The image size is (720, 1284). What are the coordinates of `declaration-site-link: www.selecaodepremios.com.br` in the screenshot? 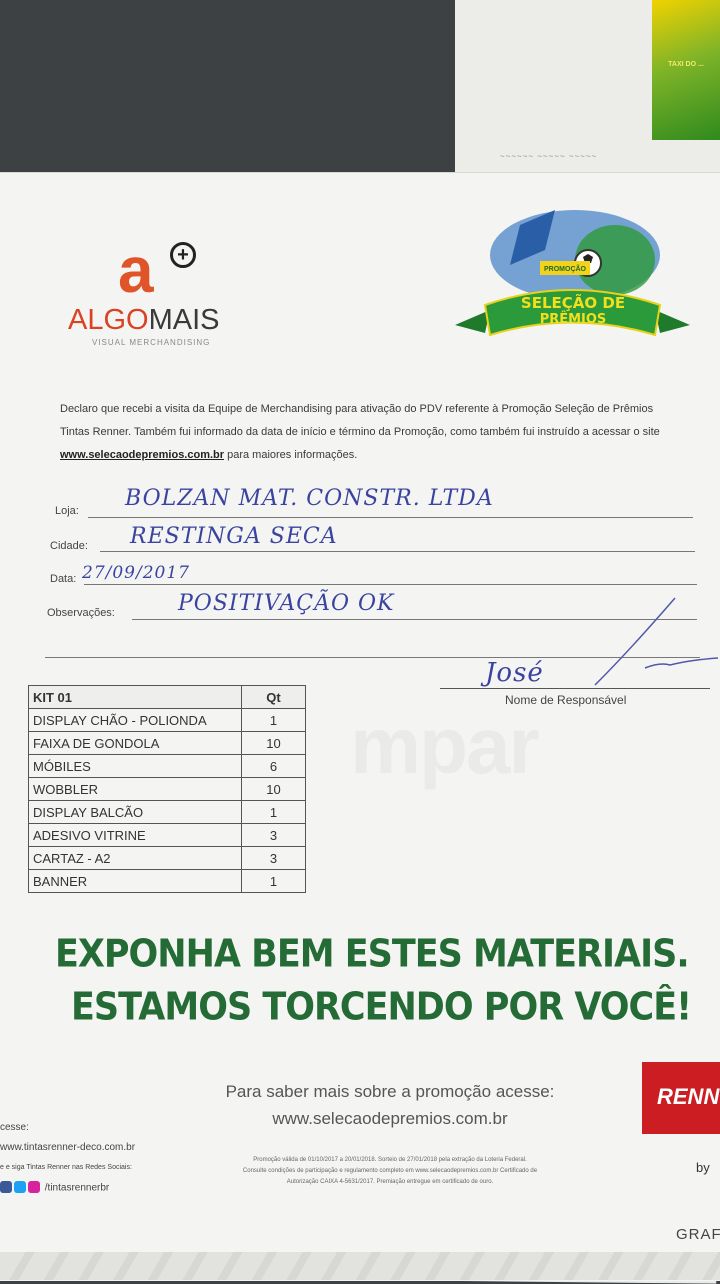 It's located at (142, 455).